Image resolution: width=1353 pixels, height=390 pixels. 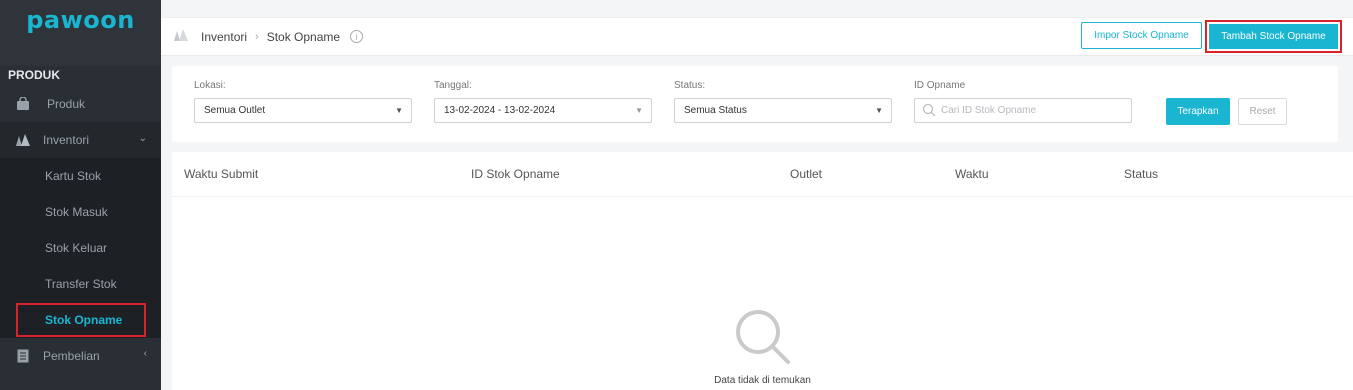 What do you see at coordinates (357, 36) in the screenshot?
I see `info-icon: i` at bounding box center [357, 36].